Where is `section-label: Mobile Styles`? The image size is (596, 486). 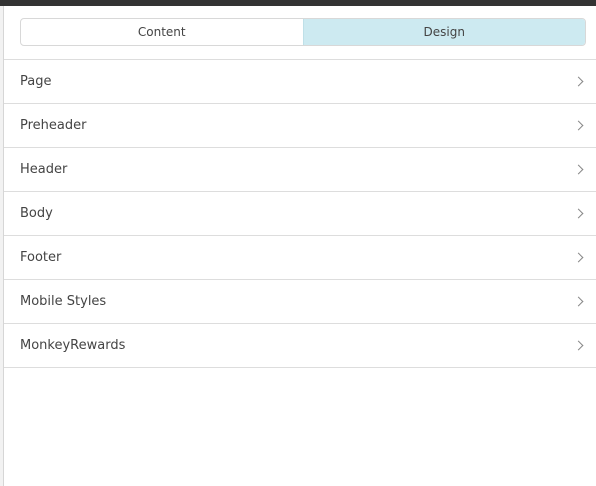
section-label: Mobile Styles is located at coordinates (63, 301).